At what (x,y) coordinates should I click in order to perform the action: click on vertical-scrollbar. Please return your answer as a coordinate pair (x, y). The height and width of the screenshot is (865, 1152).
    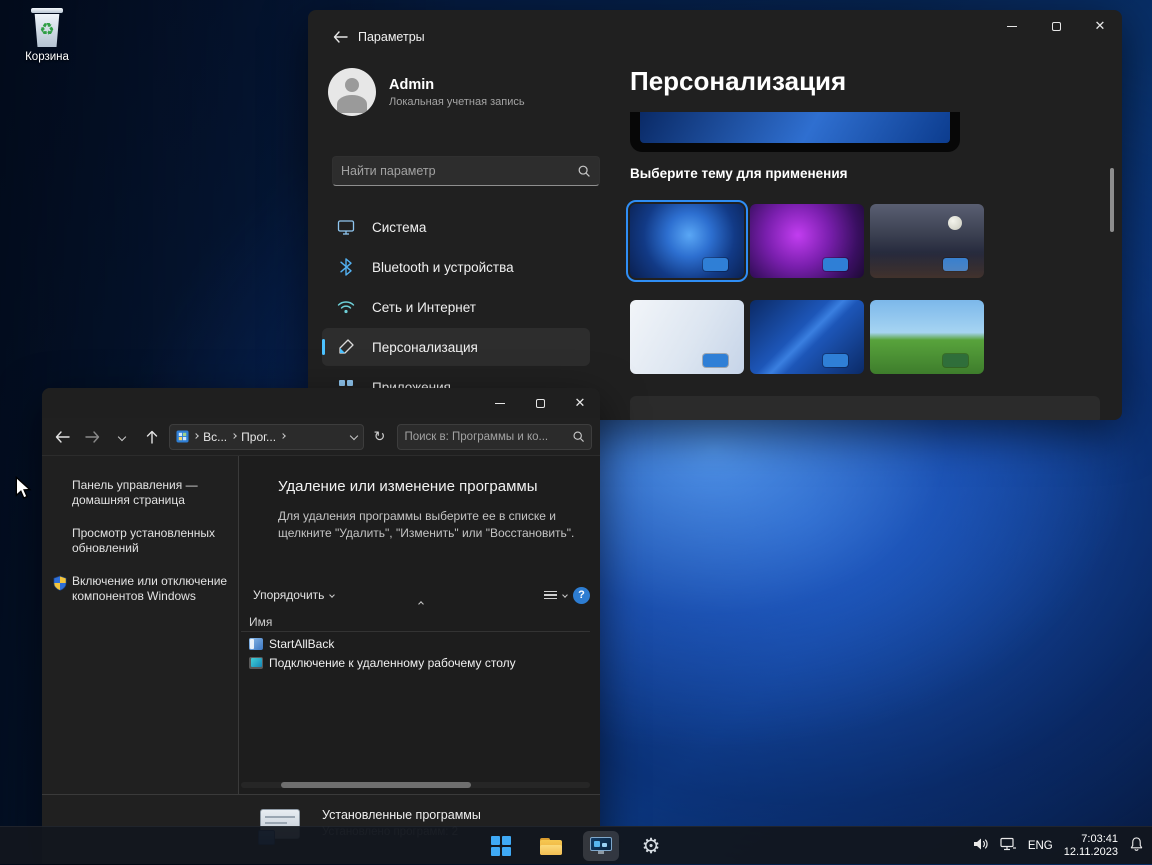
    Looking at the image, I should click on (1112, 200).